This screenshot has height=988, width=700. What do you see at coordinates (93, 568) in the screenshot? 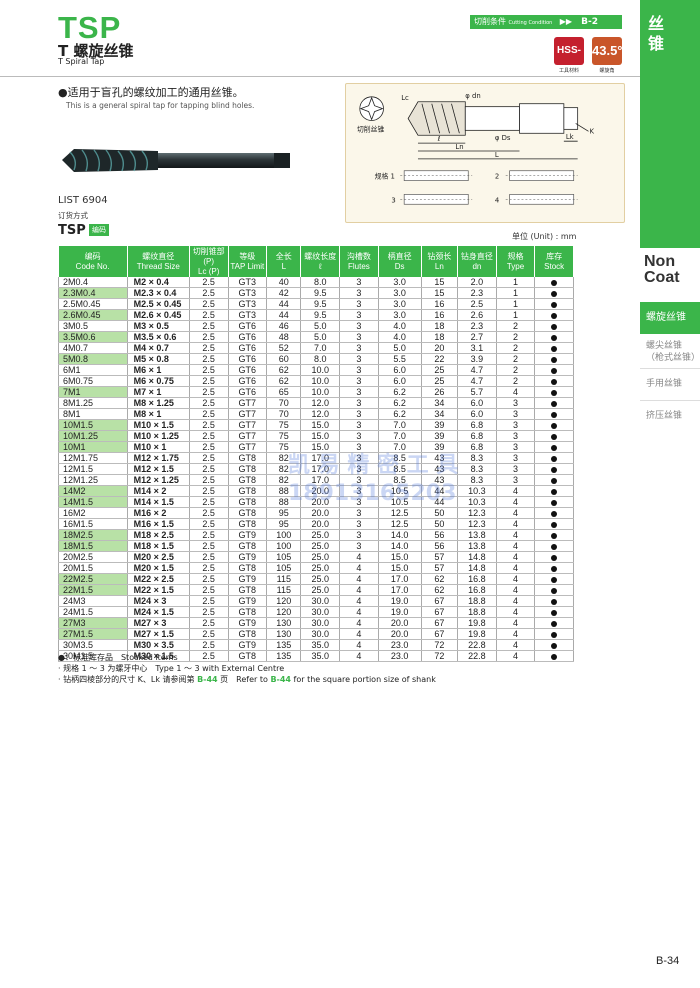
I see `code-cell: 20M1.5` at bounding box center [93, 568].